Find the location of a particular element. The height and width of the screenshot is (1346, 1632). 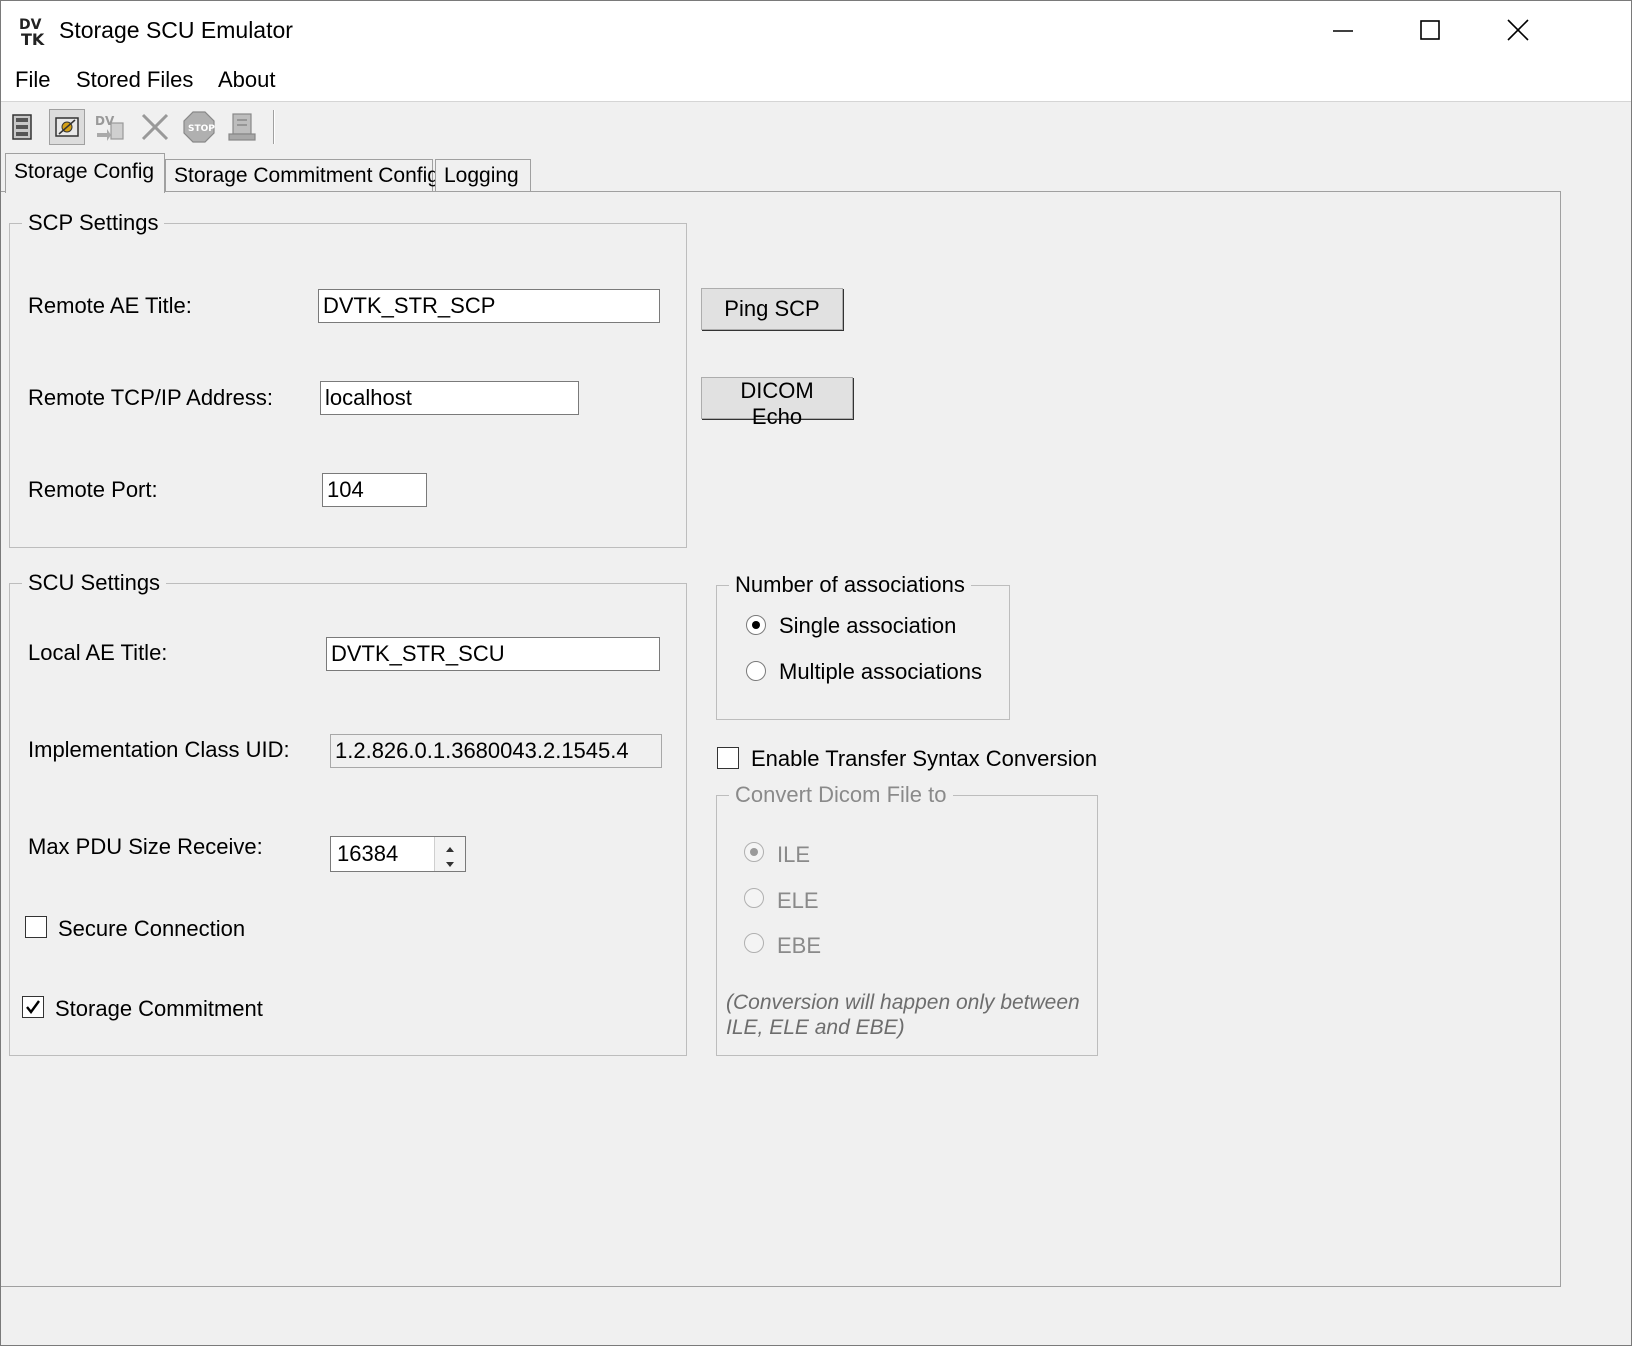

maximize-icon is located at coordinates (1430, 30).